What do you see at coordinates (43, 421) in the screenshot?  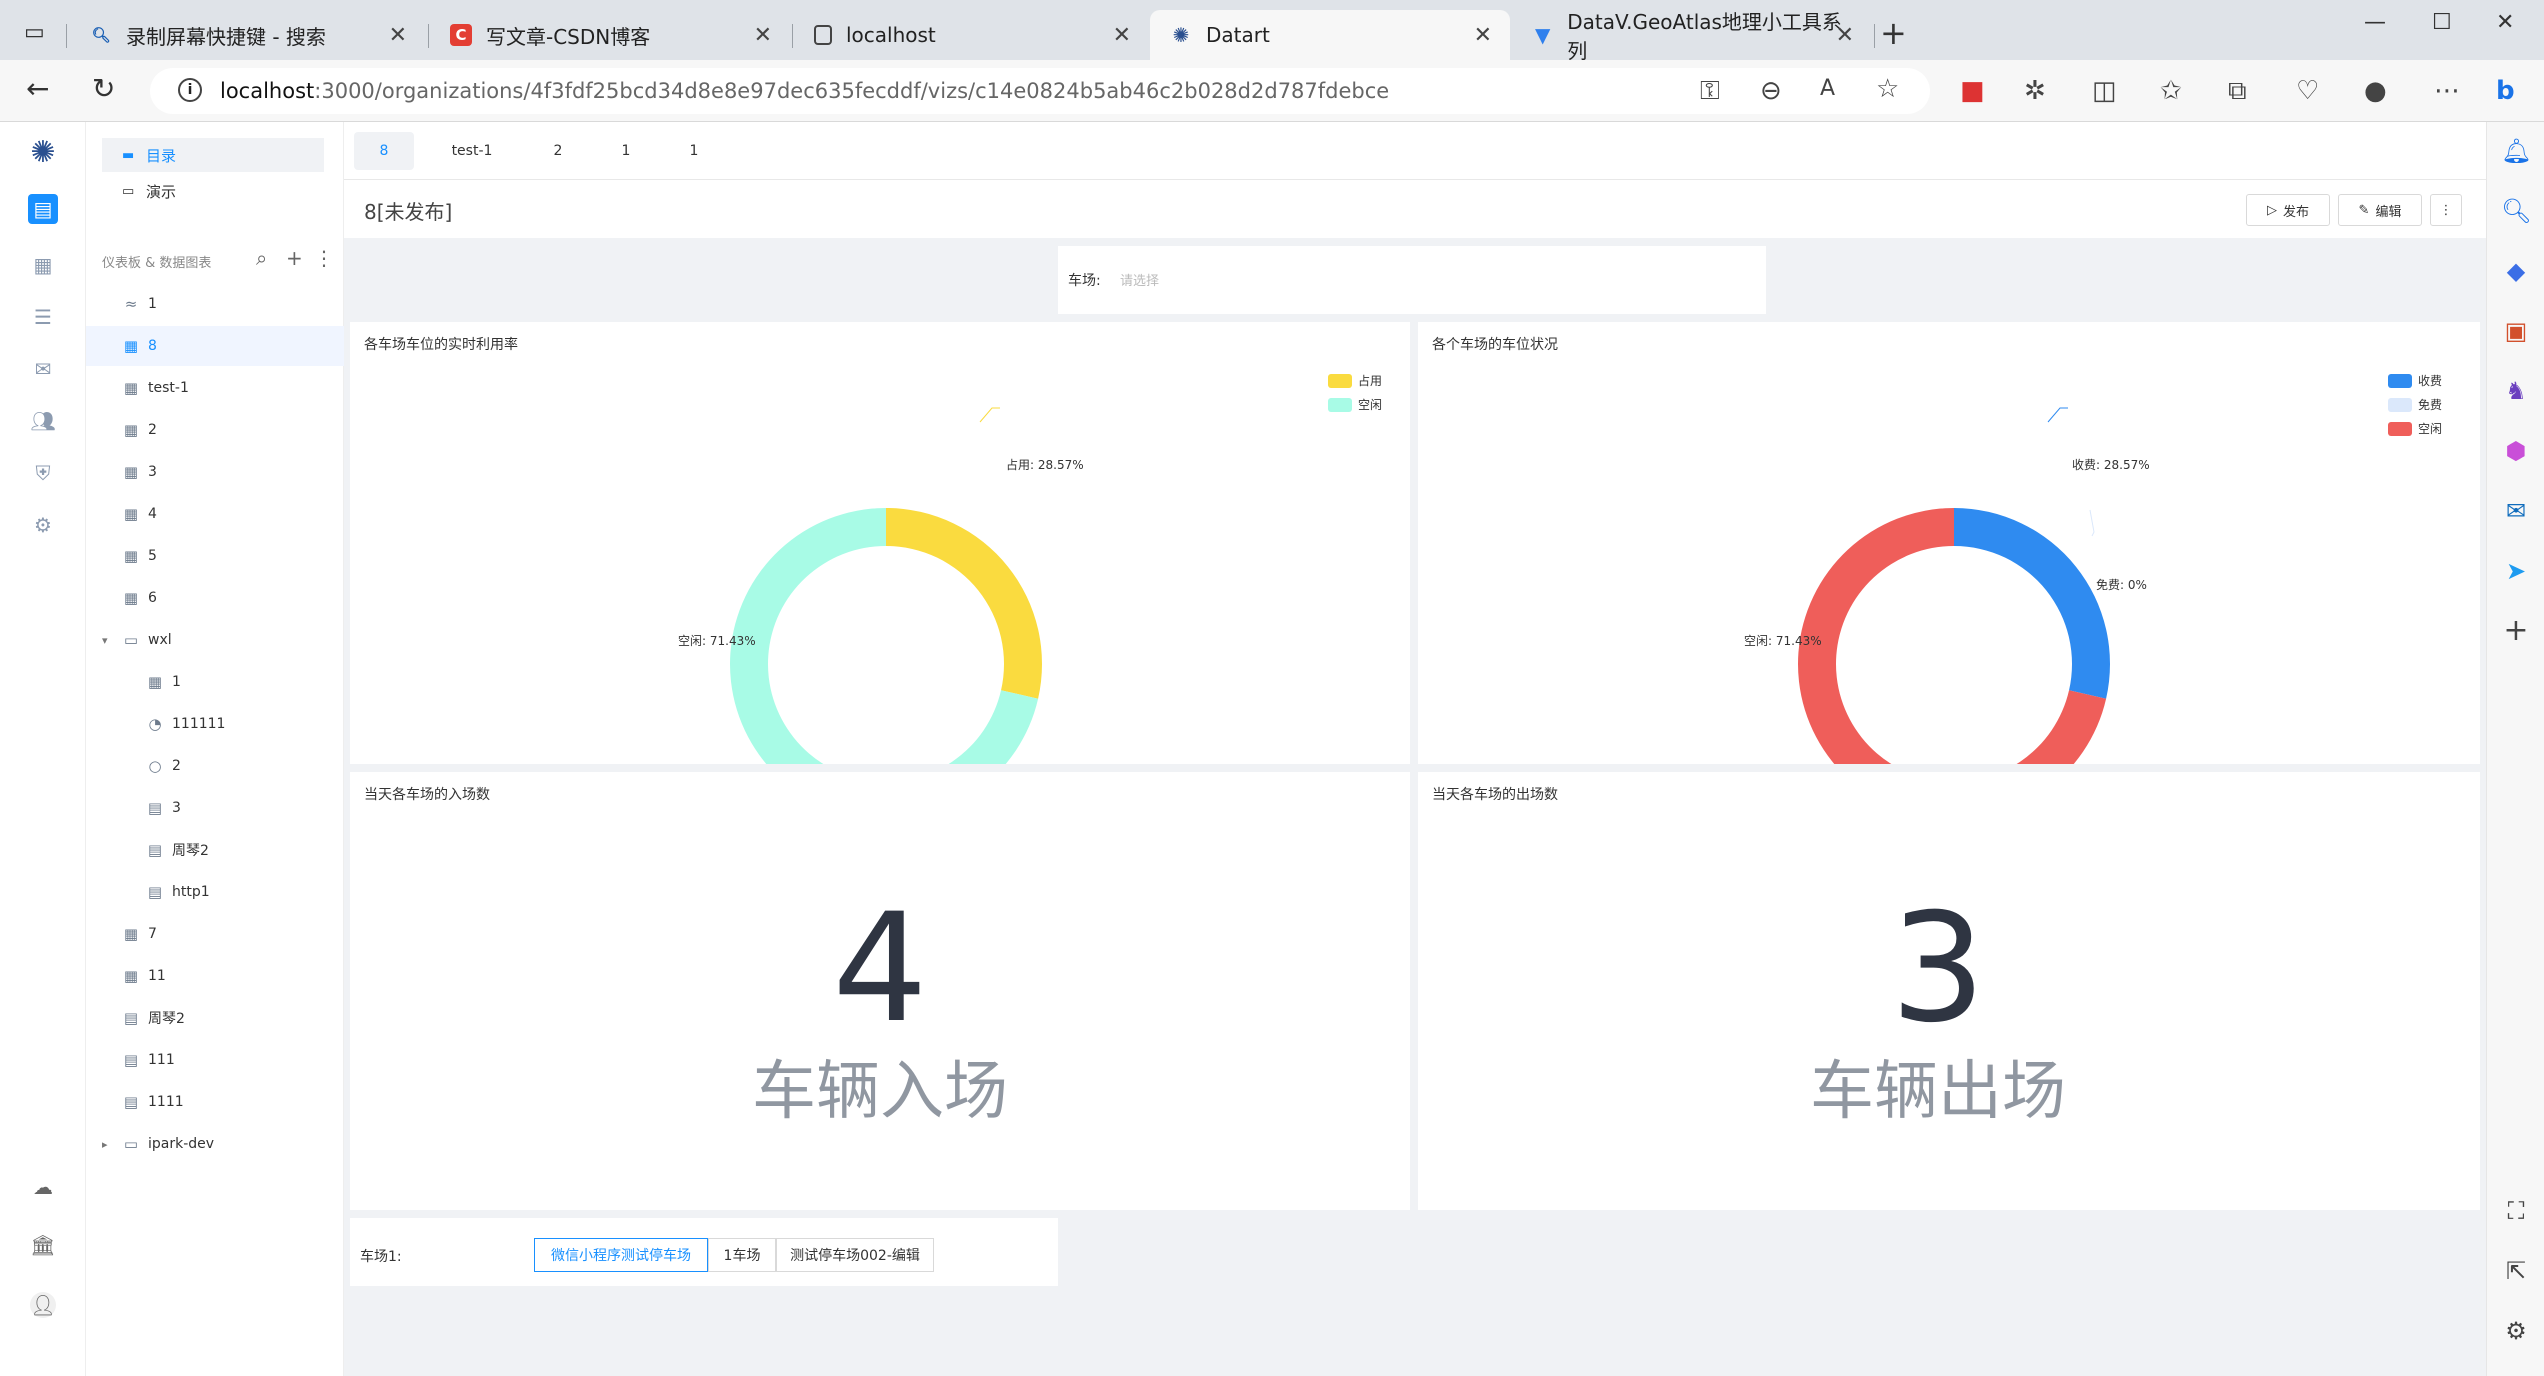 I see `members-nav-icon: 👥︎` at bounding box center [43, 421].